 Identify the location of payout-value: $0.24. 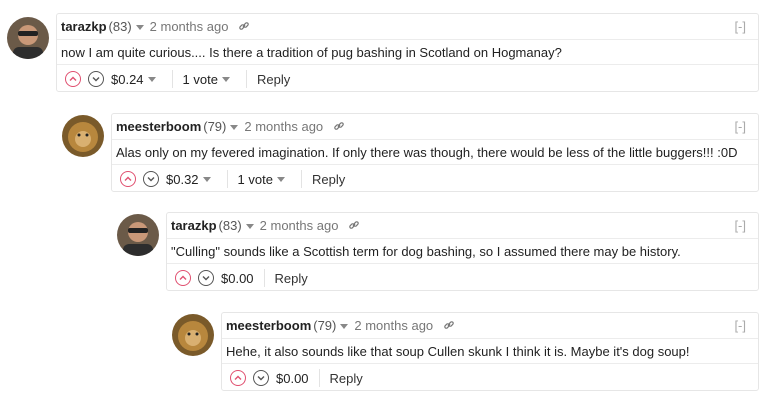
(127, 79).